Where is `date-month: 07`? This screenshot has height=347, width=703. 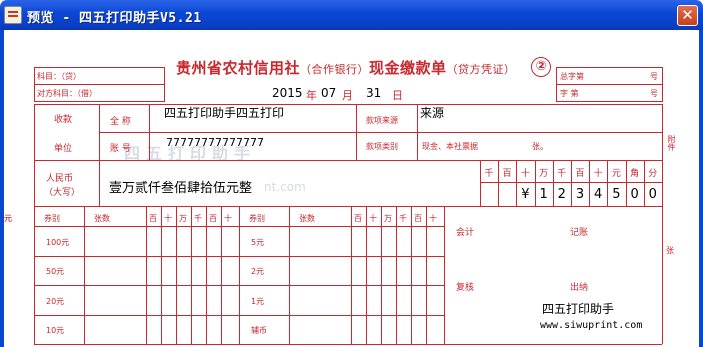 date-month: 07 is located at coordinates (329, 93).